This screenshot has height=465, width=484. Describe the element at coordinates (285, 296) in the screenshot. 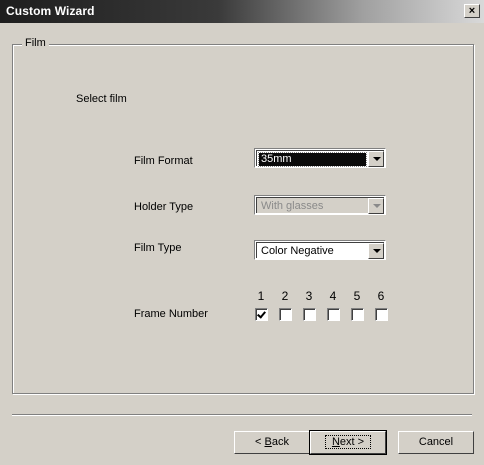

I see `frame-number-2: 2` at that location.